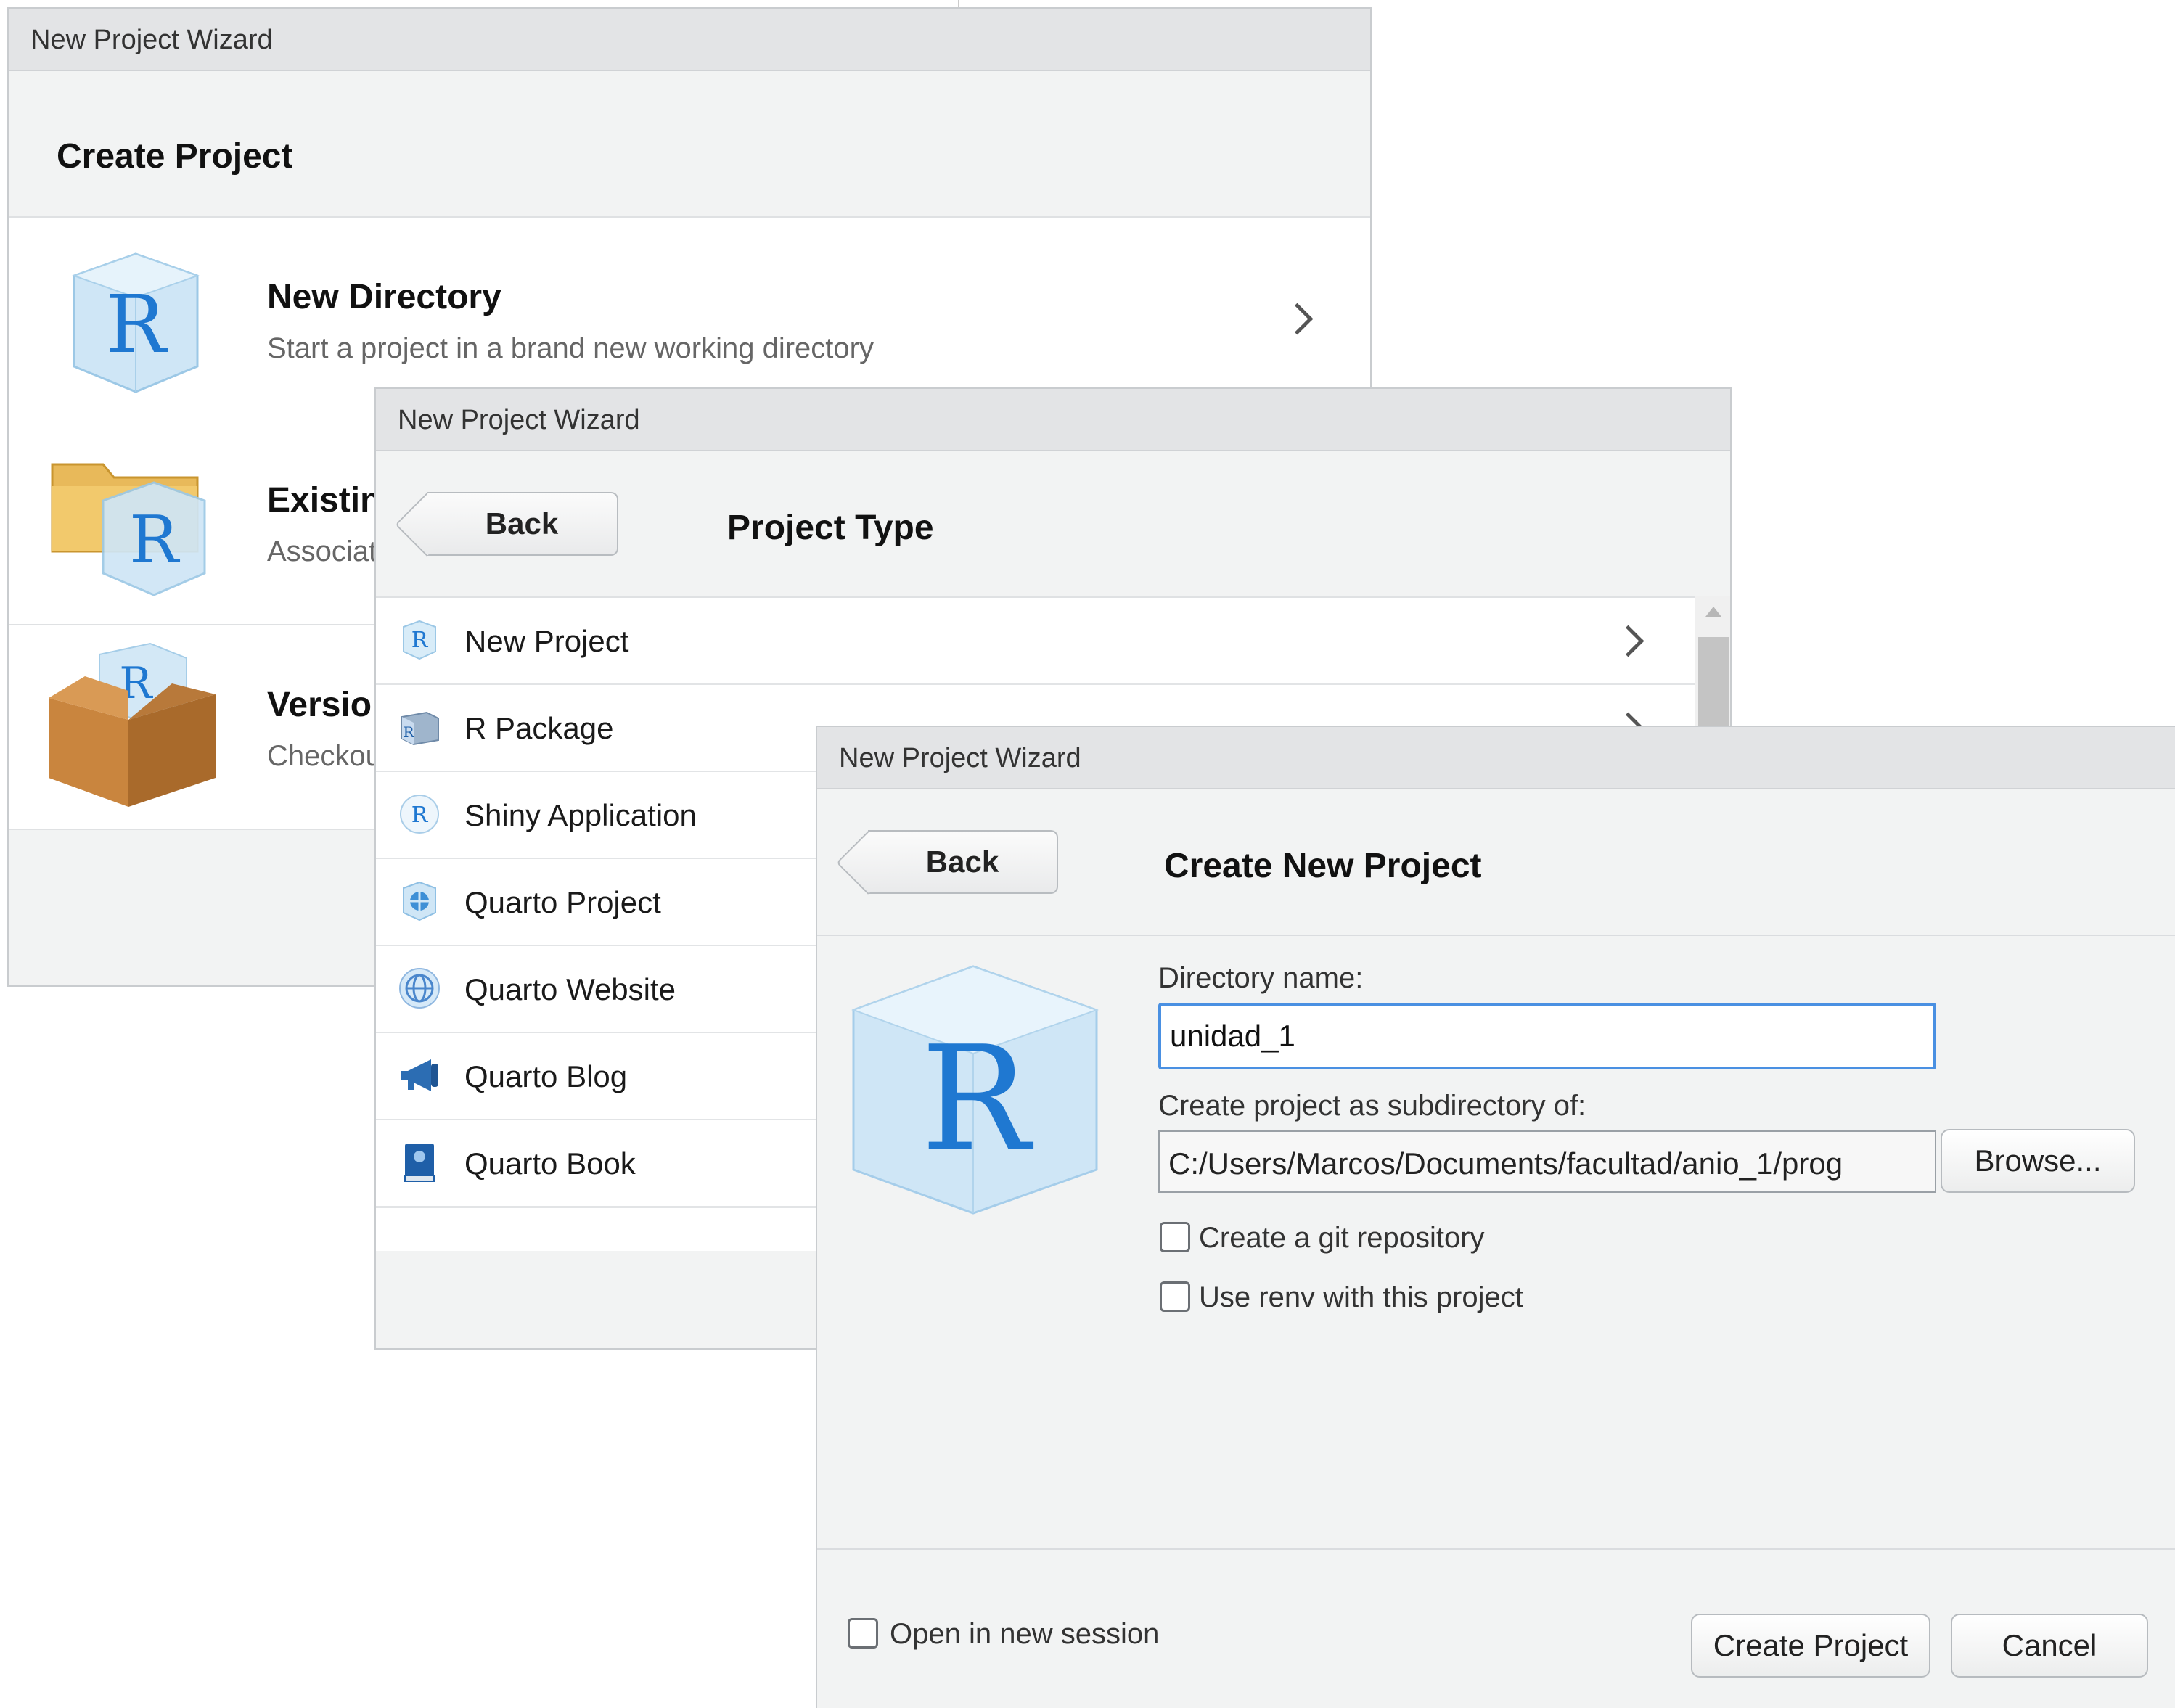 This screenshot has width=2175, height=1708. Describe the element at coordinates (1496, 1549) in the screenshot. I see `footer-divider` at that location.